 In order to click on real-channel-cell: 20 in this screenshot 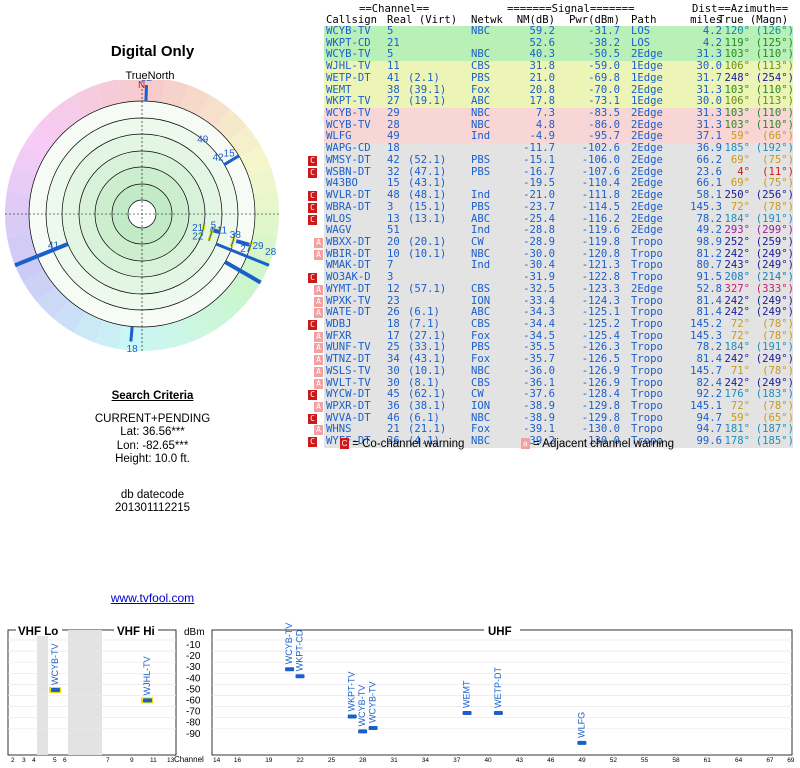, I will do `click(393, 241)`.